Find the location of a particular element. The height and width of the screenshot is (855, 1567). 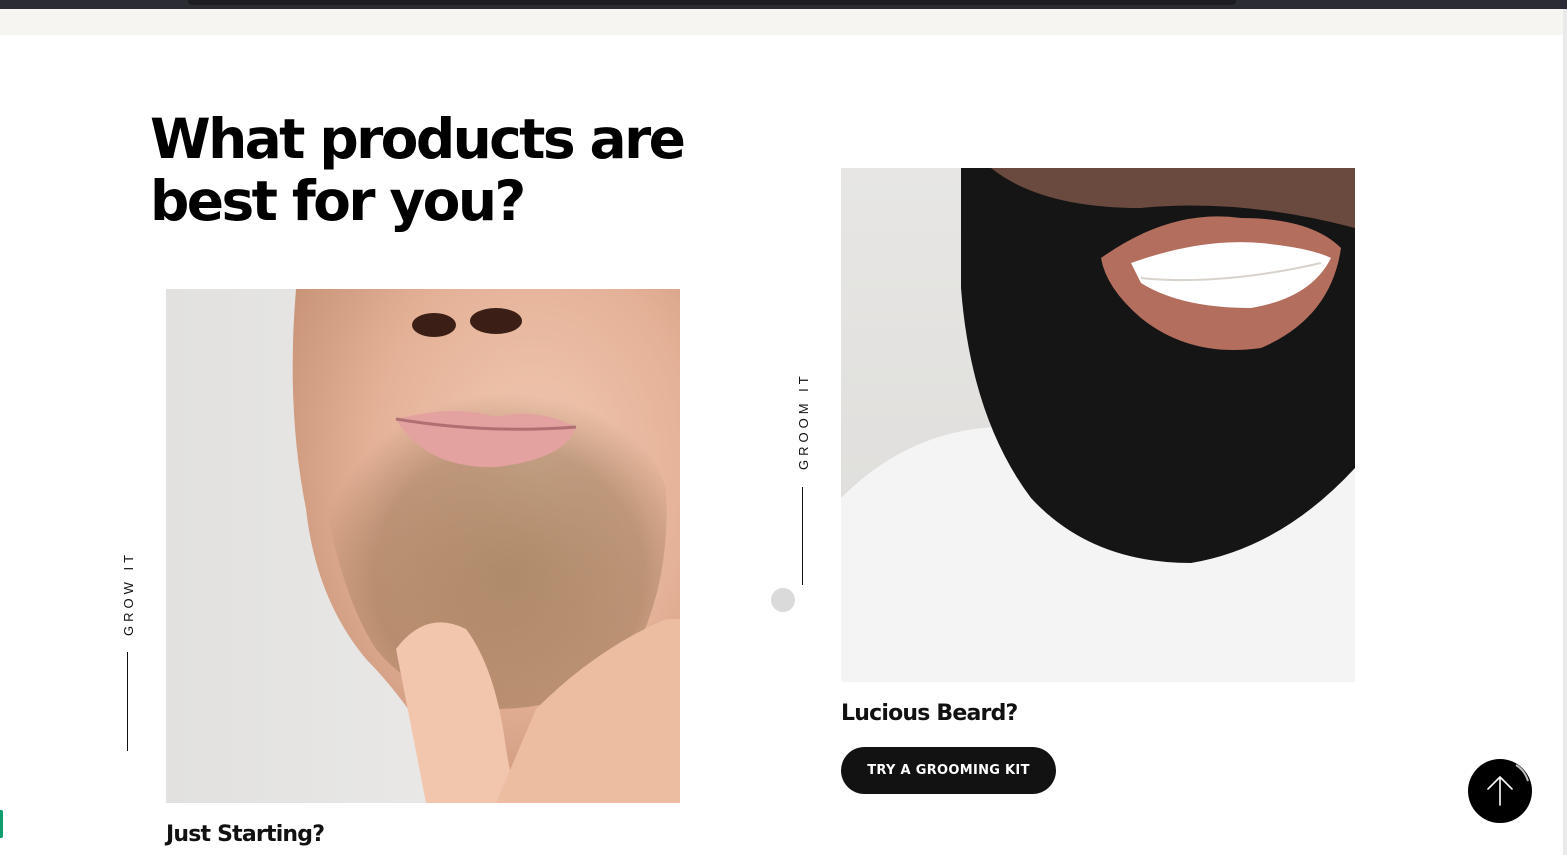

groom-it-label: GROOM IT is located at coordinates (803, 421).